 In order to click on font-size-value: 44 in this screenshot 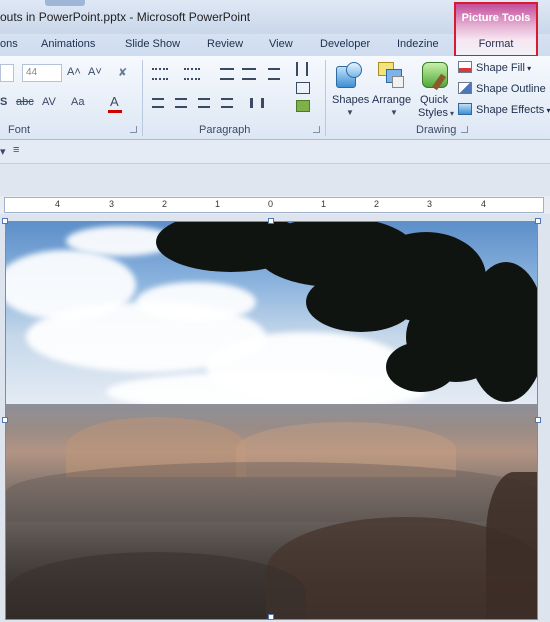, I will do `click(32, 72)`.